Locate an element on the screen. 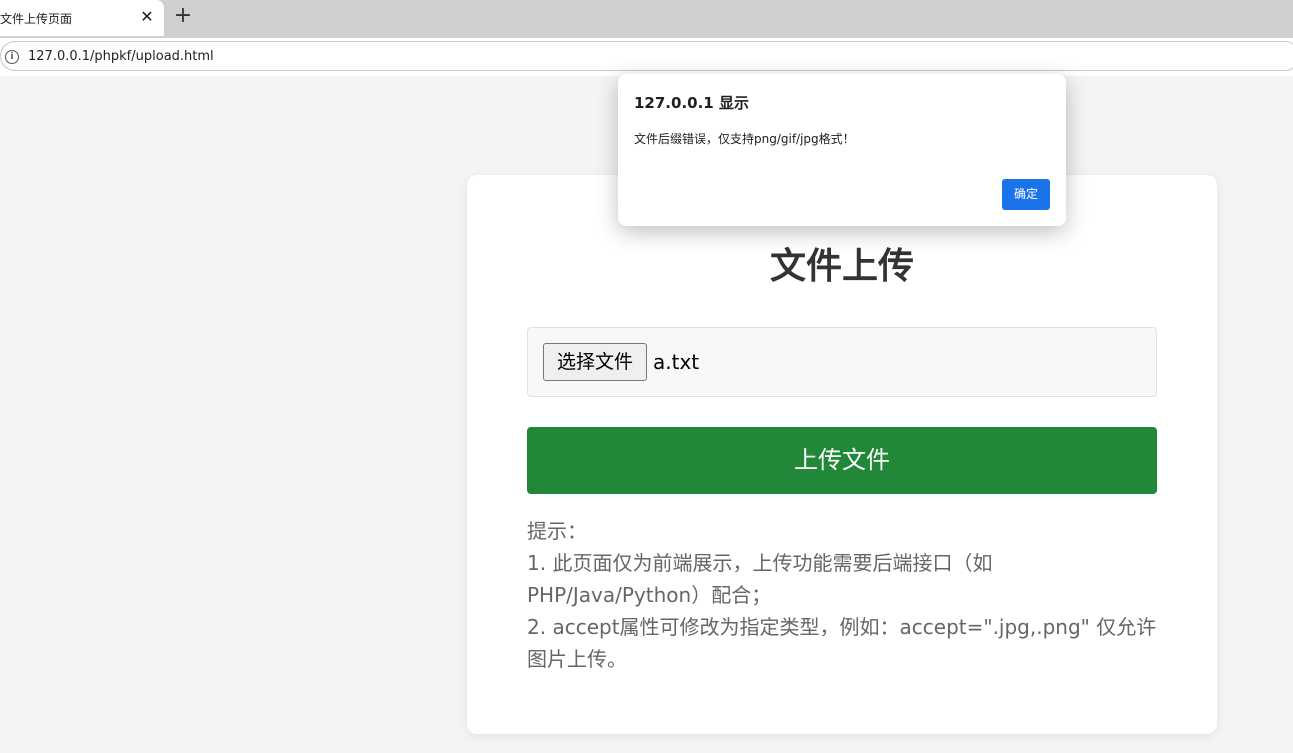 This screenshot has height=753, width=1293. selected-file-name: a.txt is located at coordinates (676, 362).